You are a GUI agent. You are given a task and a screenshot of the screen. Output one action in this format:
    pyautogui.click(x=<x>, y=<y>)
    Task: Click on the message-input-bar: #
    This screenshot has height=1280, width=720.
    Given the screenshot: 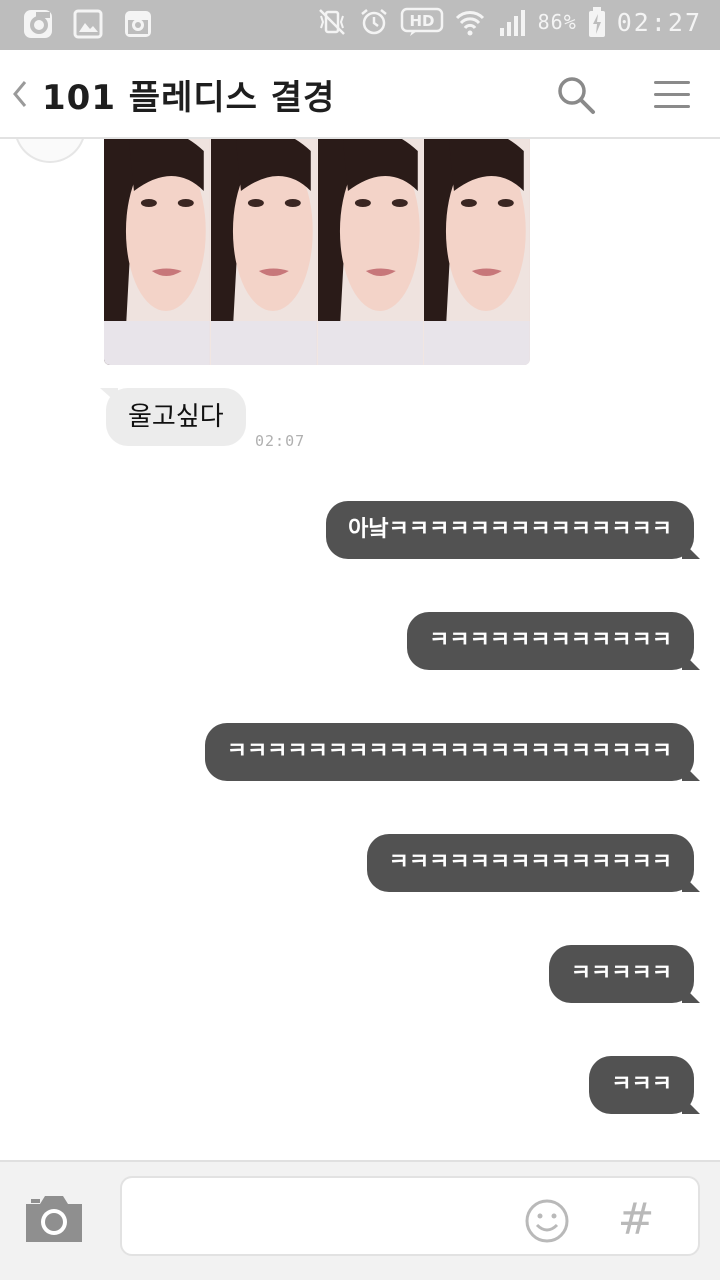 What is the action you would take?
    pyautogui.click(x=360, y=1220)
    